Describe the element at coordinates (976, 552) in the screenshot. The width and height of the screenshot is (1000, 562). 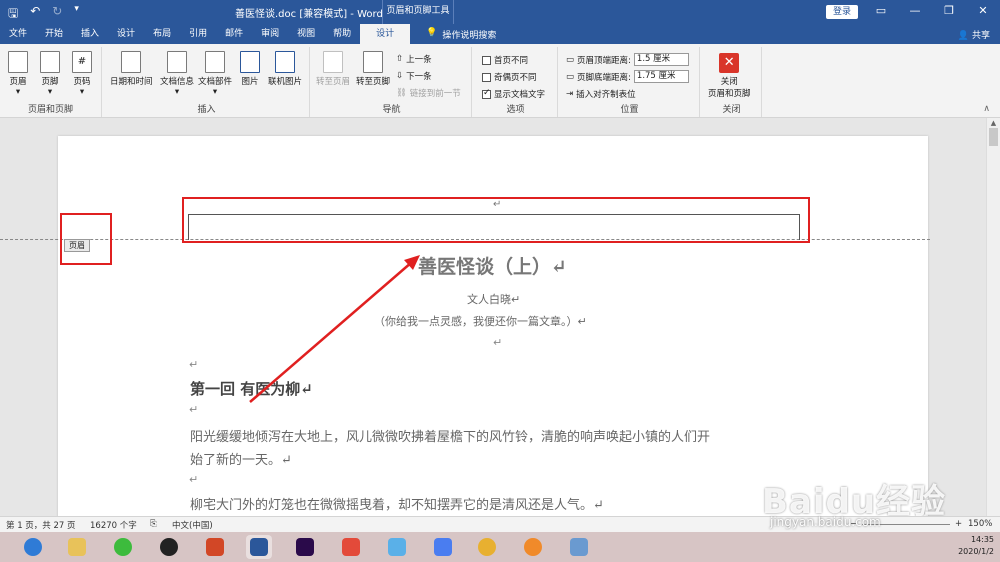
I see `clock-date: 2020/1/2` at that location.